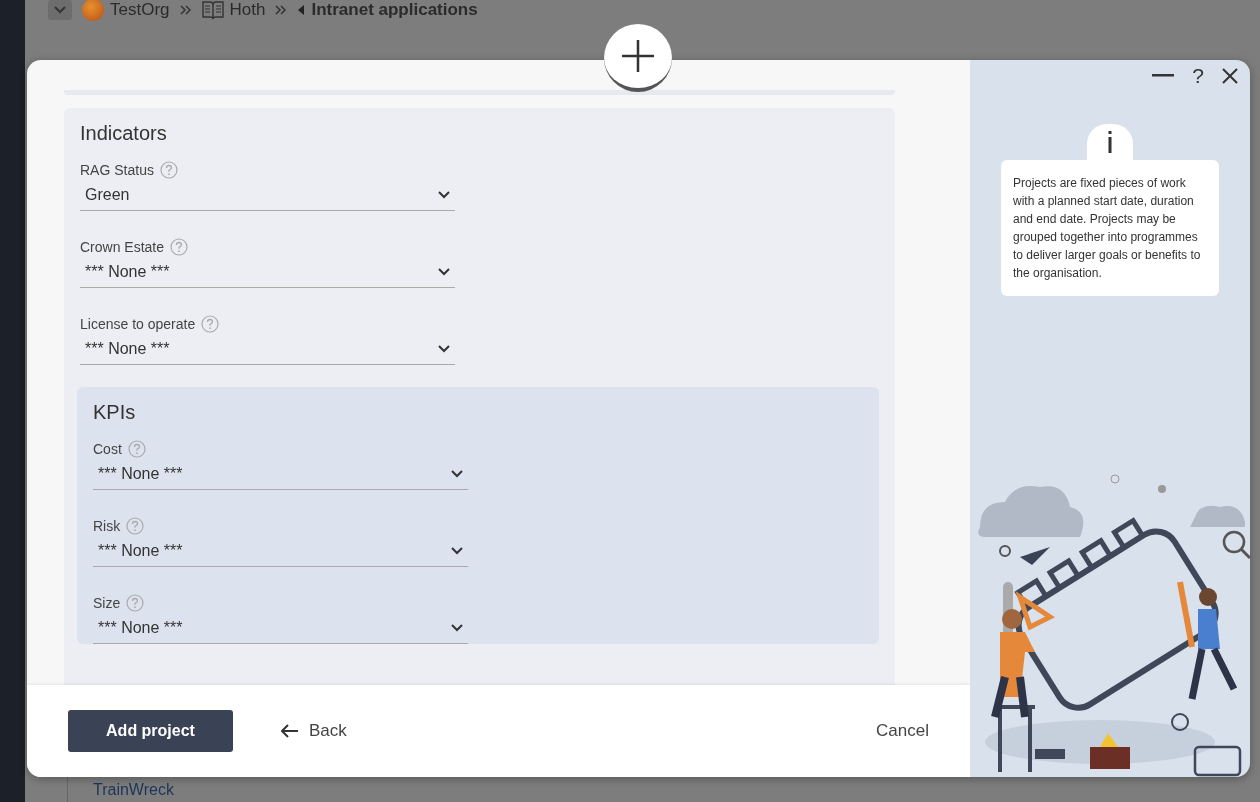 The width and height of the screenshot is (1260, 802). Describe the element at coordinates (902, 731) in the screenshot. I see `cancel-button: Cancel` at that location.